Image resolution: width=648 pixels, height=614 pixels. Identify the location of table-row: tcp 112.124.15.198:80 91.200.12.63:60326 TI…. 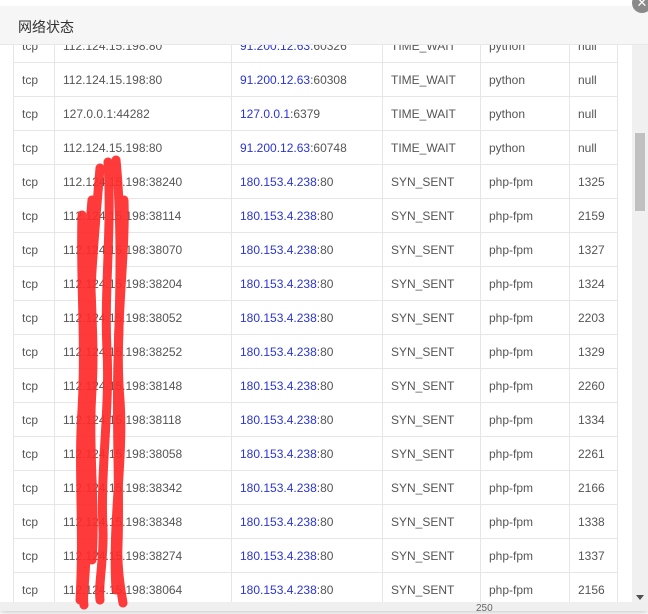
(315, 54).